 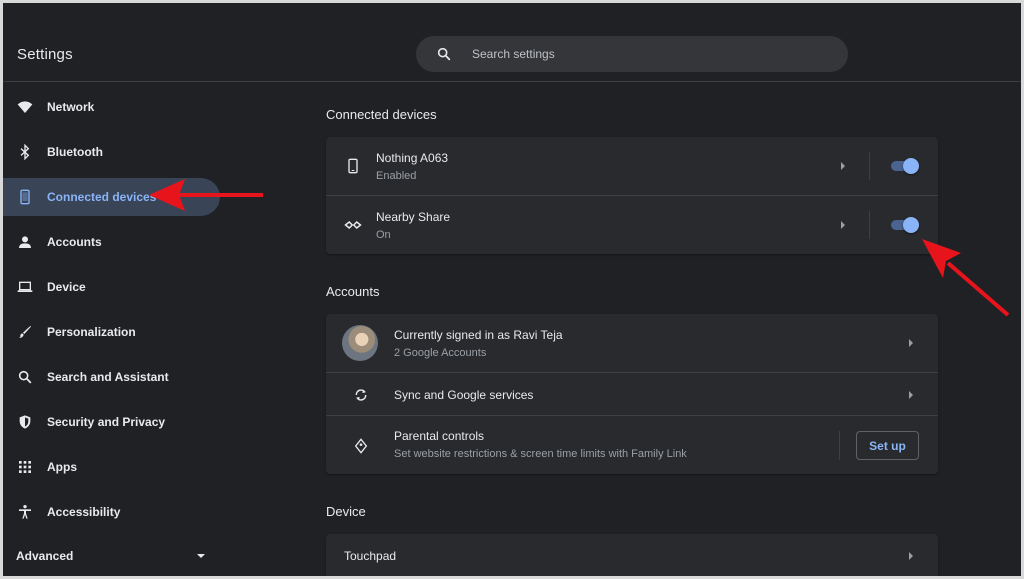 I want to click on brush-icon, so click(x=25, y=332).